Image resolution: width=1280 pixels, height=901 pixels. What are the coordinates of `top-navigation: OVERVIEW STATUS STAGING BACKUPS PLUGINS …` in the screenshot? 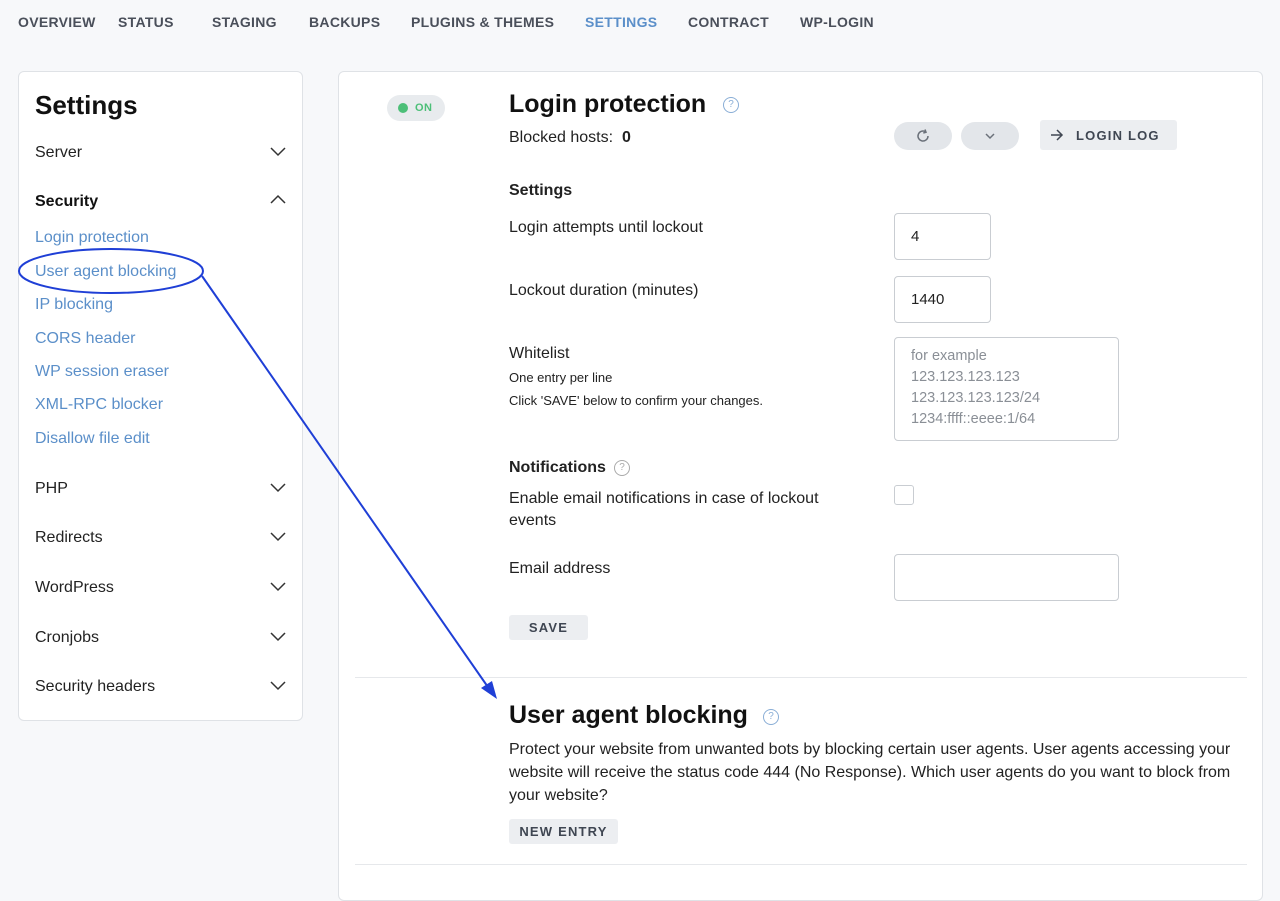 It's located at (640, 22).